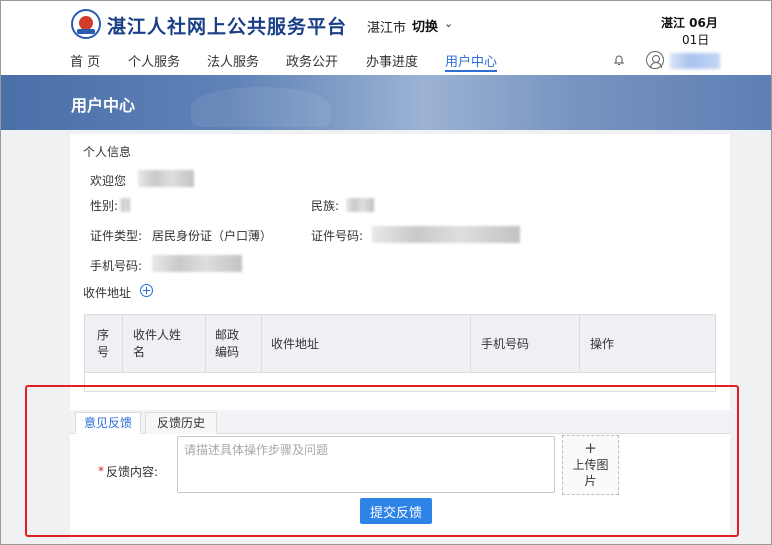  What do you see at coordinates (125, 205) in the screenshot?
I see `gender-value-redacted` at bounding box center [125, 205].